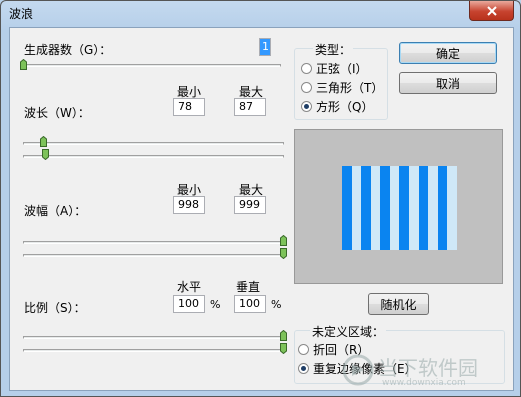  What do you see at coordinates (55, 211) in the screenshot?
I see `amplitude-label: 波幅（A）：` at bounding box center [55, 211].